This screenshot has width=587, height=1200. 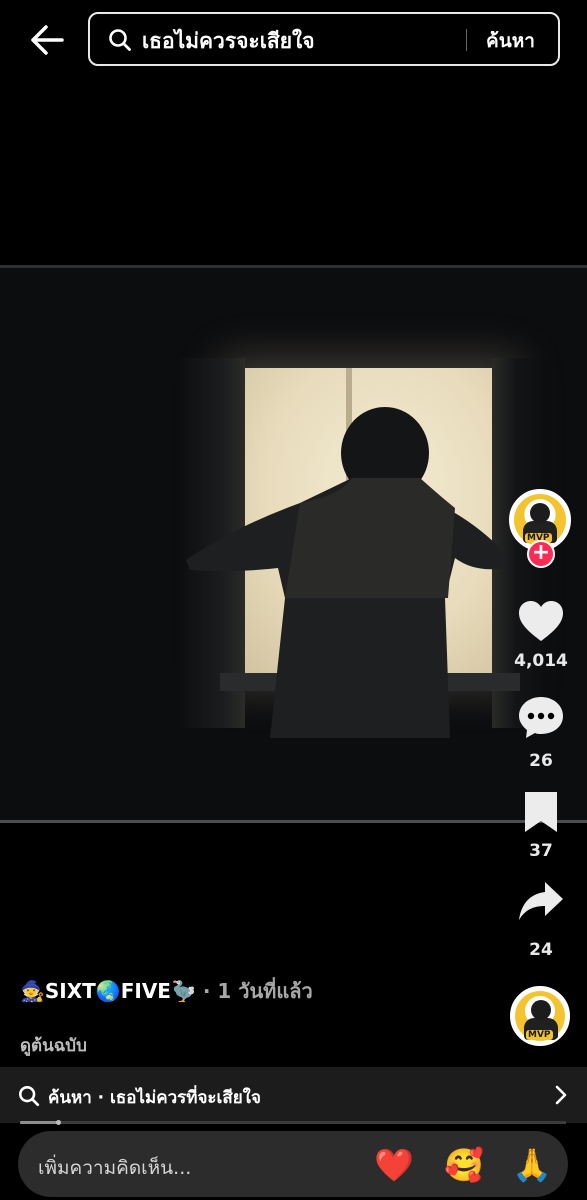 What do you see at coordinates (293, 1164) in the screenshot?
I see `comment-input-bar: เพิ่มความคิดเห็น... ❤️ 🥰 🙏` at bounding box center [293, 1164].